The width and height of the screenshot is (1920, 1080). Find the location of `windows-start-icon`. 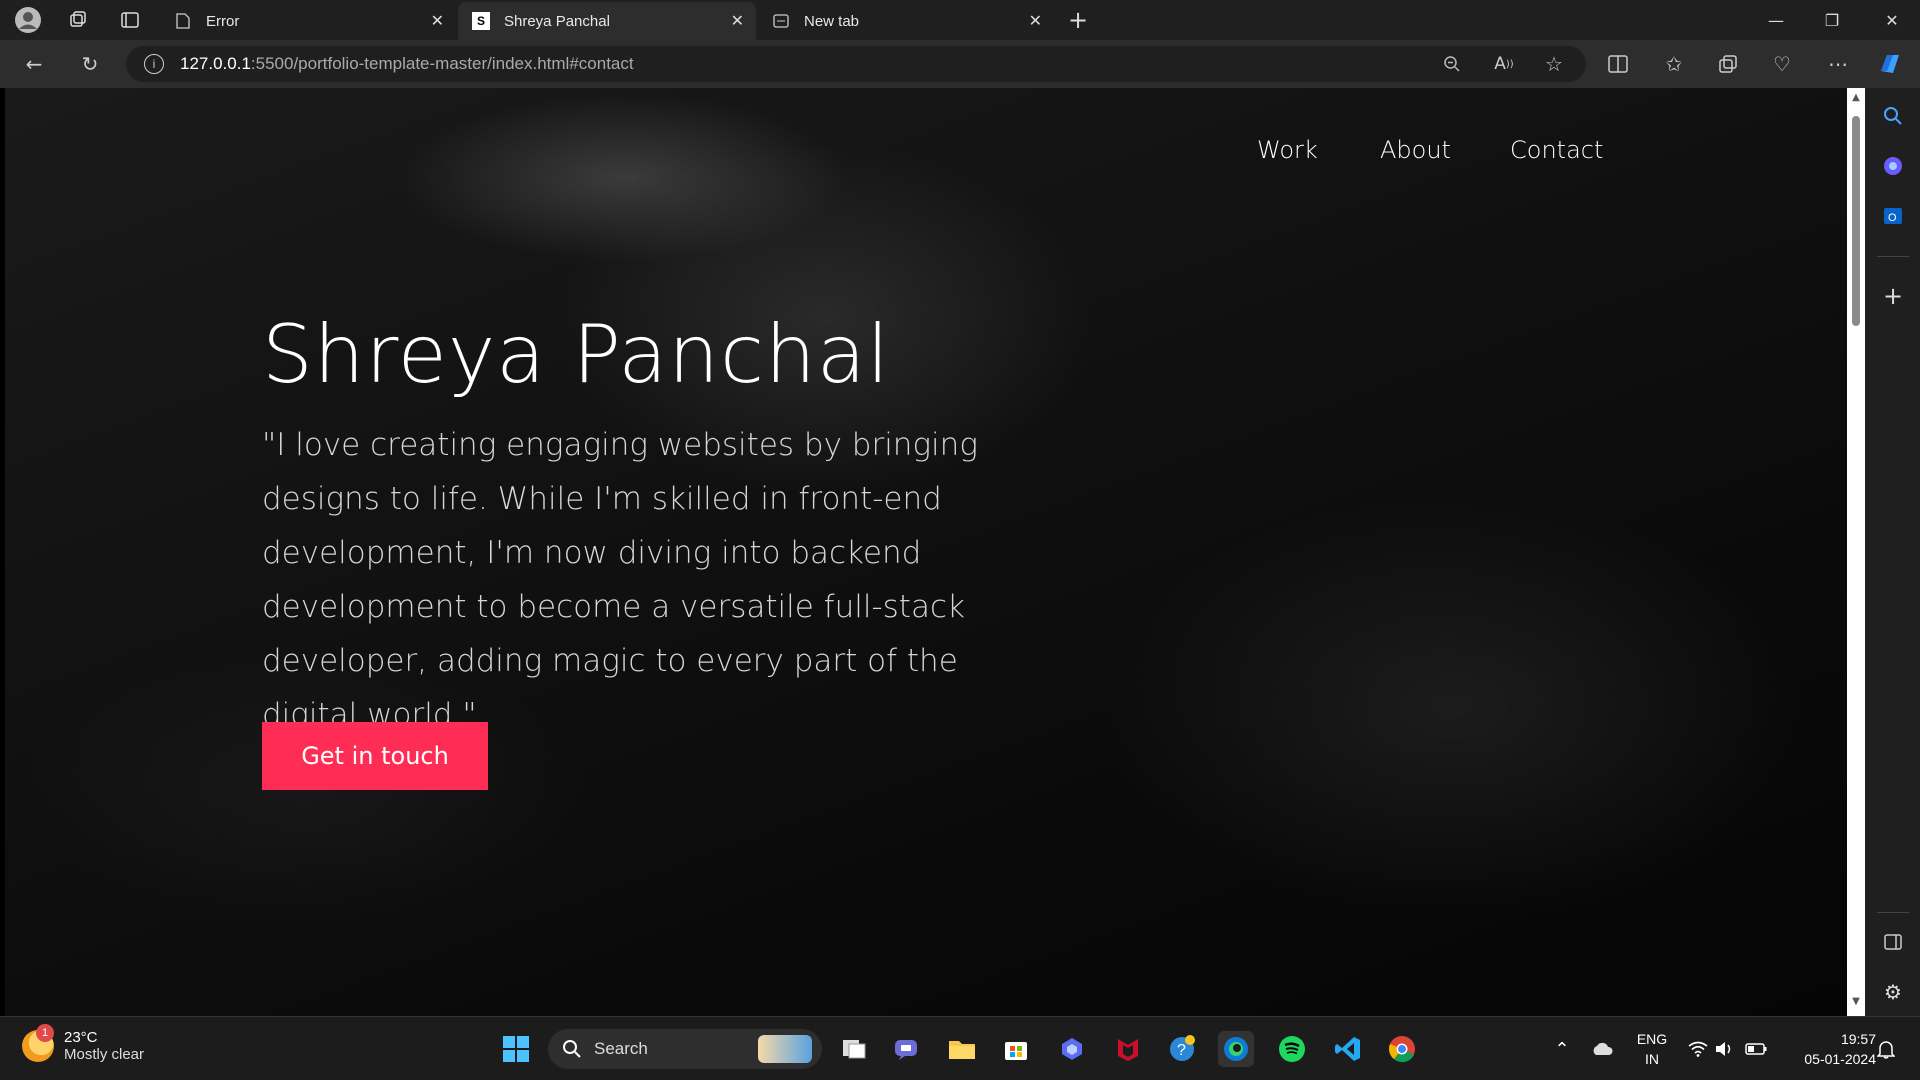

windows-start-icon is located at coordinates (516, 1049).